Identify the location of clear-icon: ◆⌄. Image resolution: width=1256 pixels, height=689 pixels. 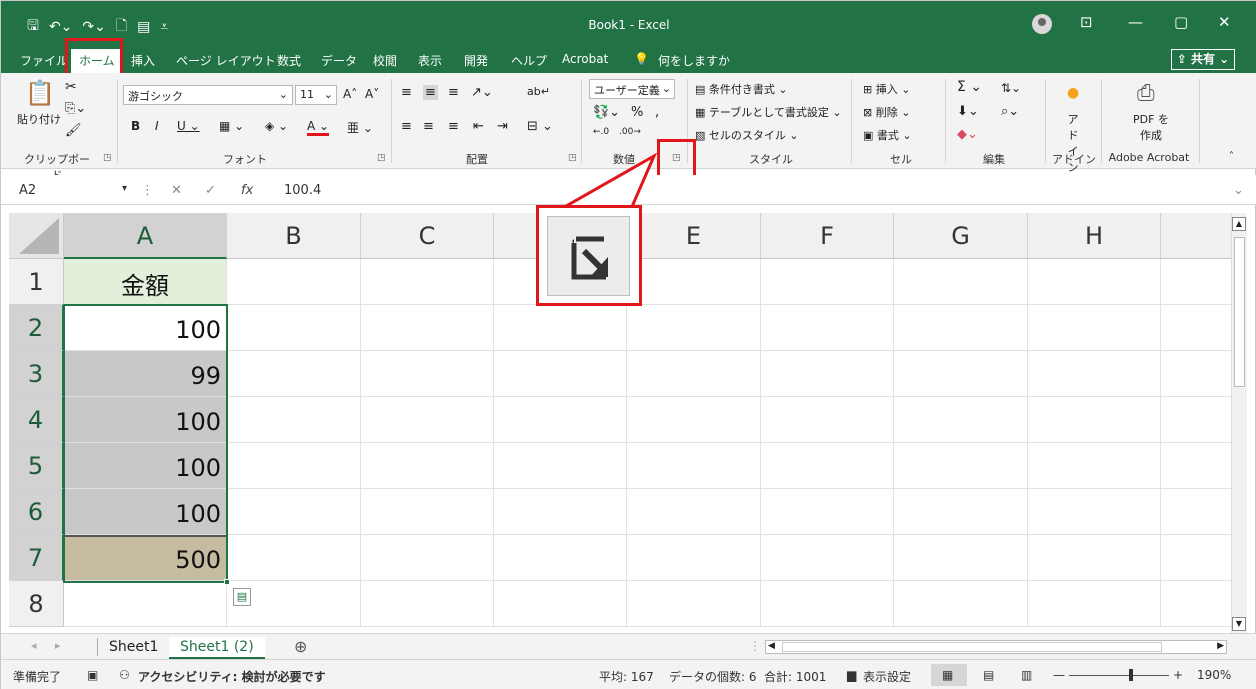
(967, 134).